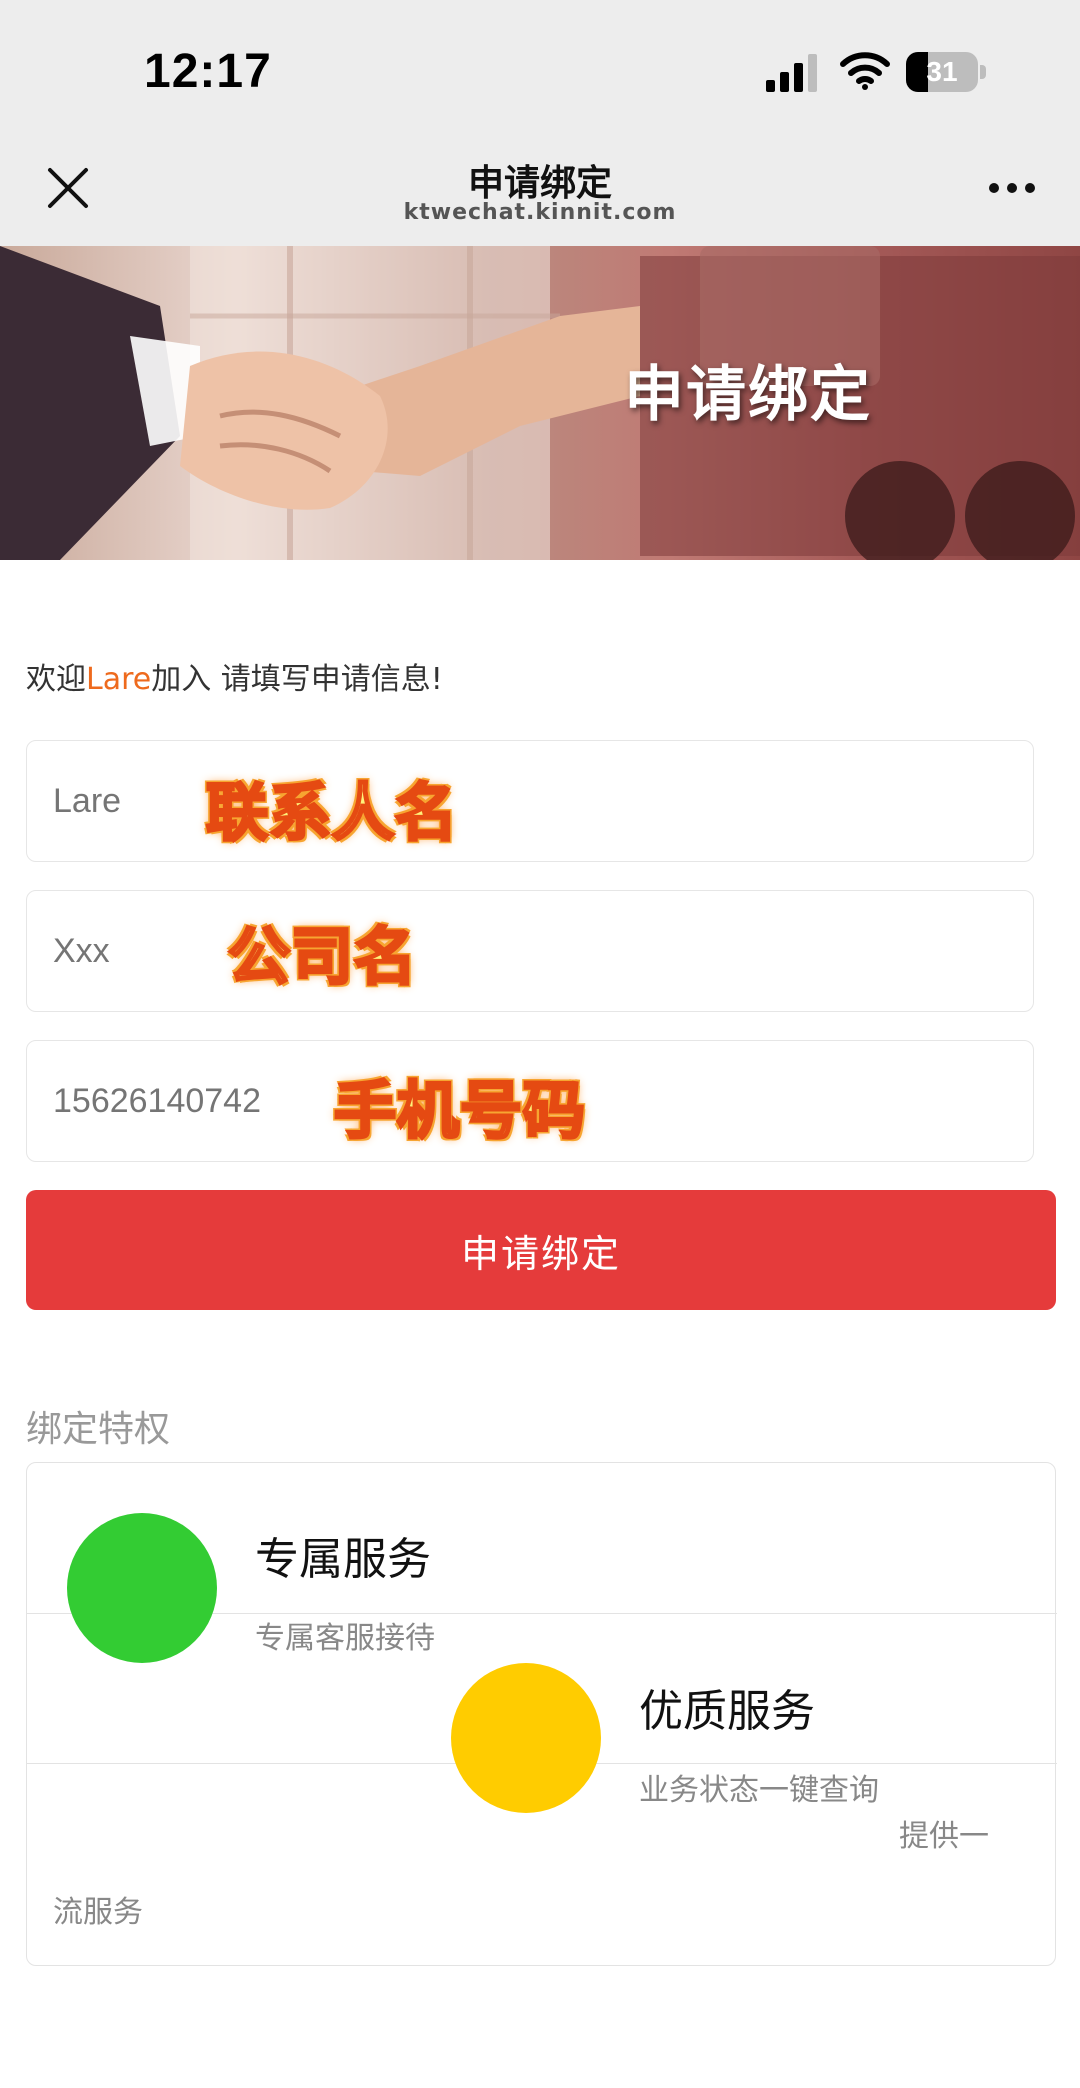  I want to click on privileges-title: 绑定特权, so click(98, 1429).